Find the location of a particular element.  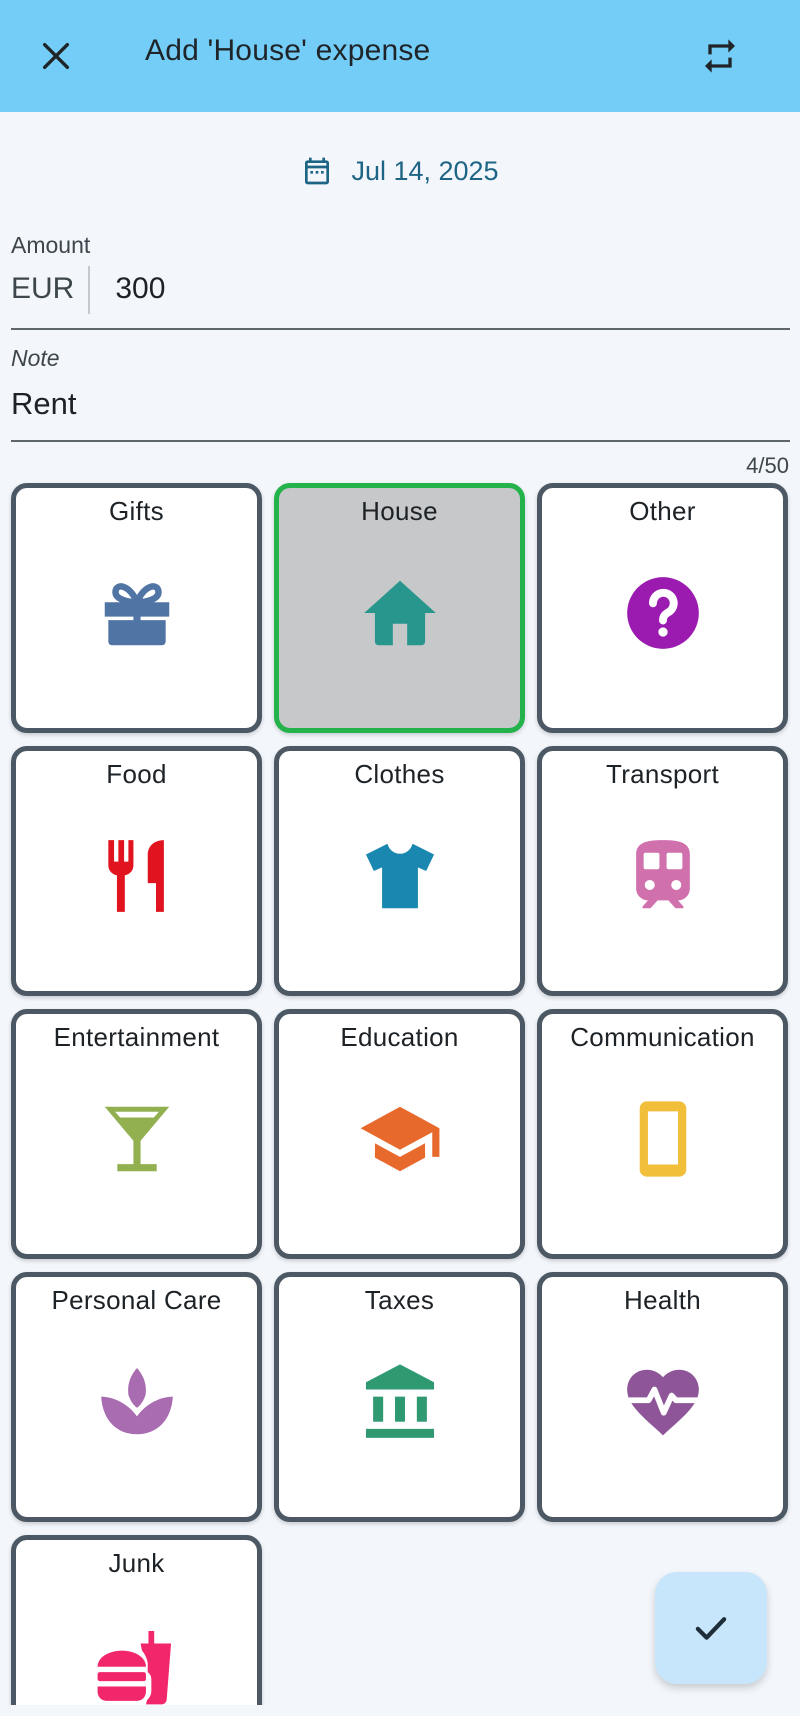

note-input is located at coordinates (391, 400).